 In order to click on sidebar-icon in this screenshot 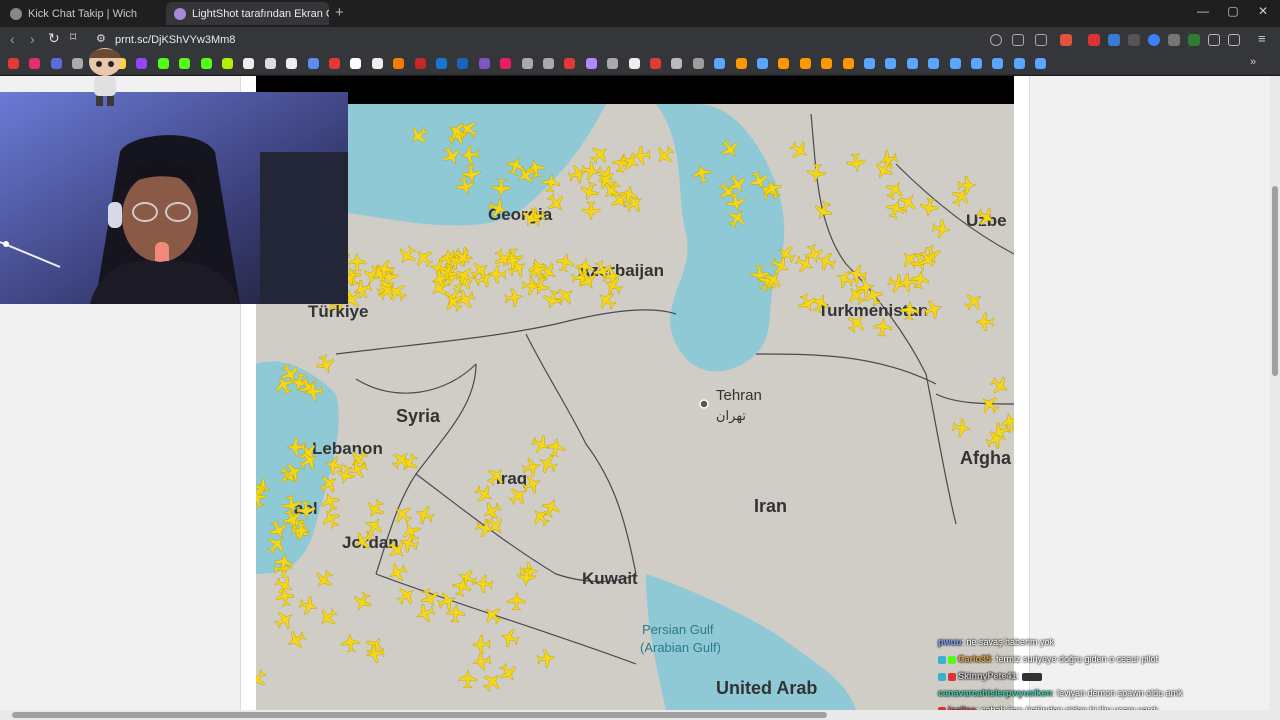, I will do `click(1234, 40)`.